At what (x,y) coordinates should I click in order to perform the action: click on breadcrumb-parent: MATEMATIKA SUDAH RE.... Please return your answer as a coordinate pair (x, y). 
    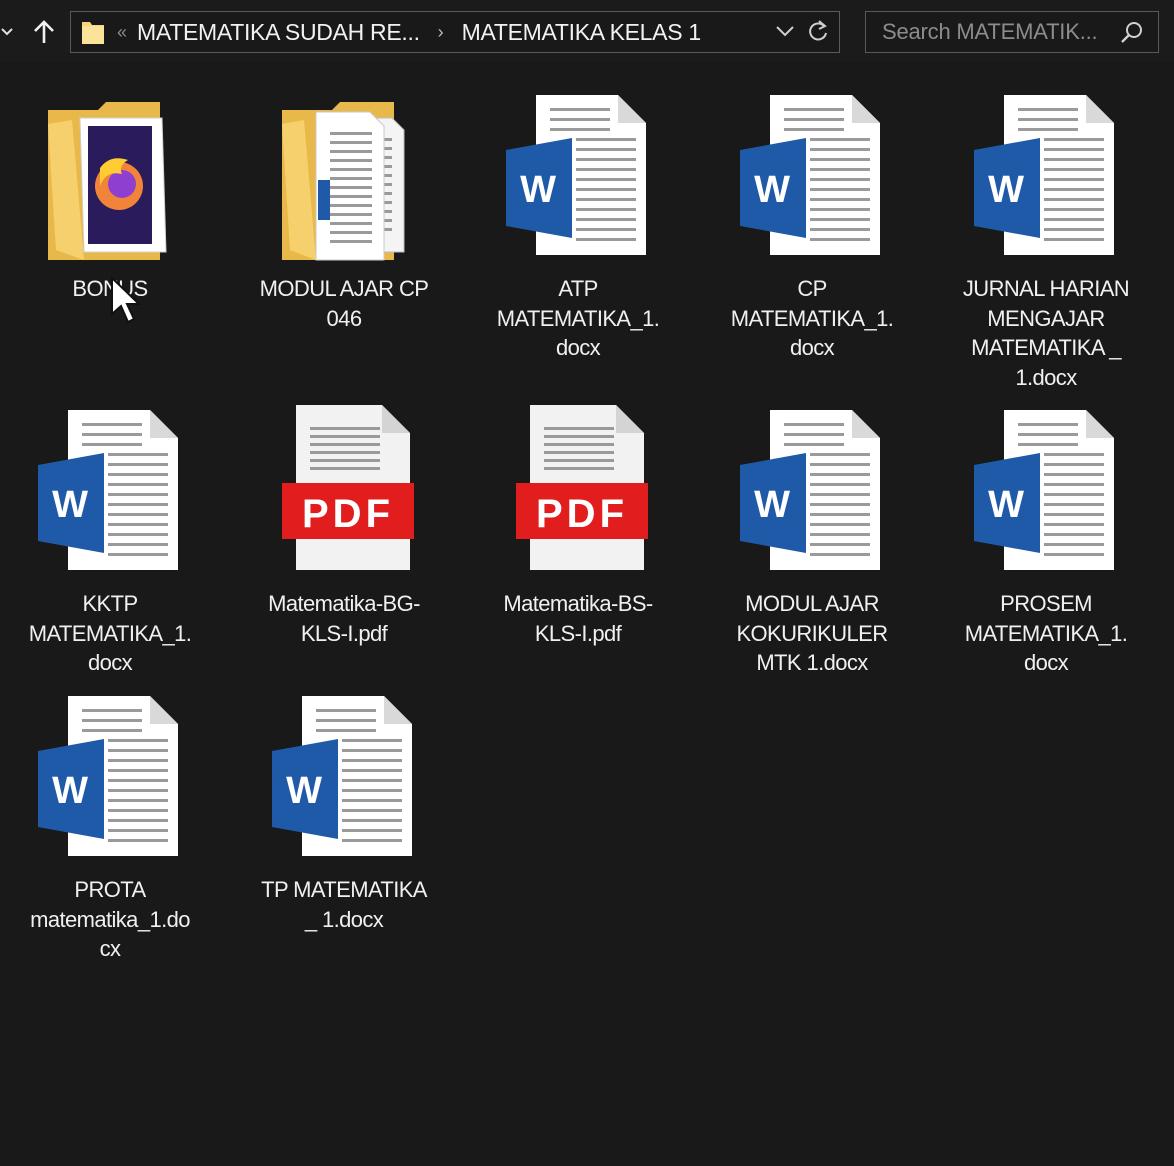
    Looking at the image, I should click on (278, 32).